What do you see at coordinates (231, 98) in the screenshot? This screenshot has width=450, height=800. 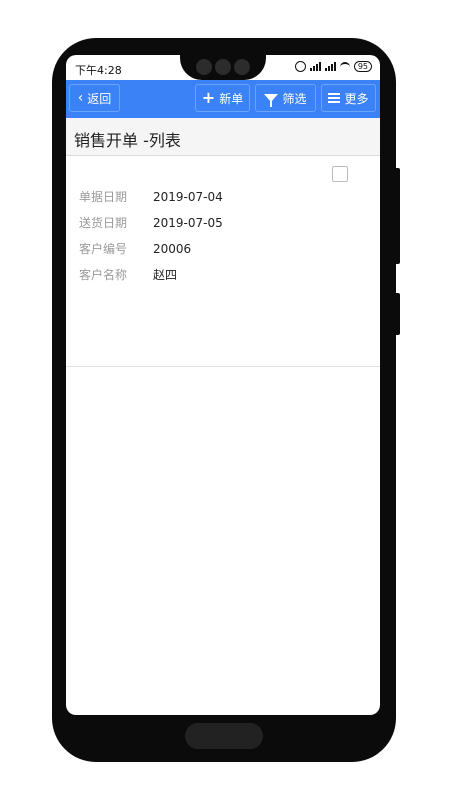 I see `new-order-label: 新单` at bounding box center [231, 98].